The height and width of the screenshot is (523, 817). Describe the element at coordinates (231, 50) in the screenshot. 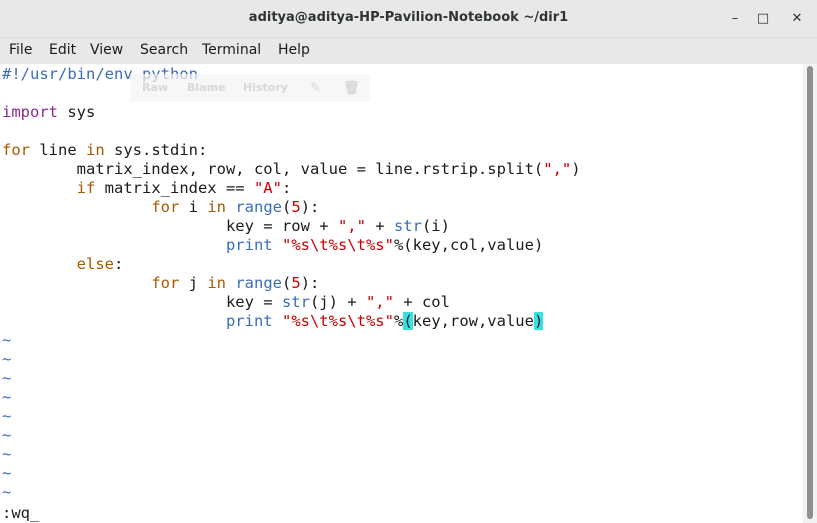

I see `menu-terminal: Terminal` at that location.